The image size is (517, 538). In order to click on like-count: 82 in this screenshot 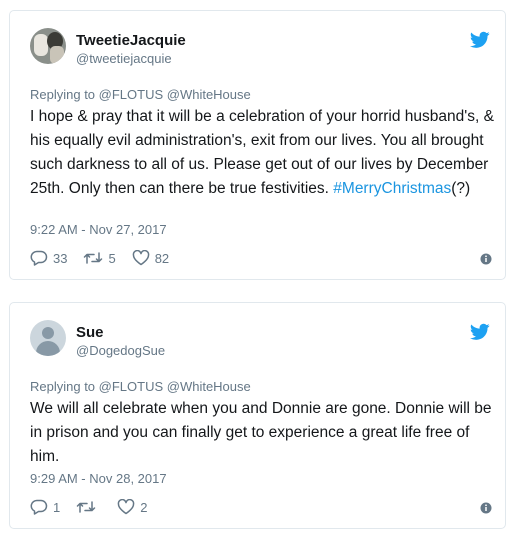, I will do `click(162, 258)`.